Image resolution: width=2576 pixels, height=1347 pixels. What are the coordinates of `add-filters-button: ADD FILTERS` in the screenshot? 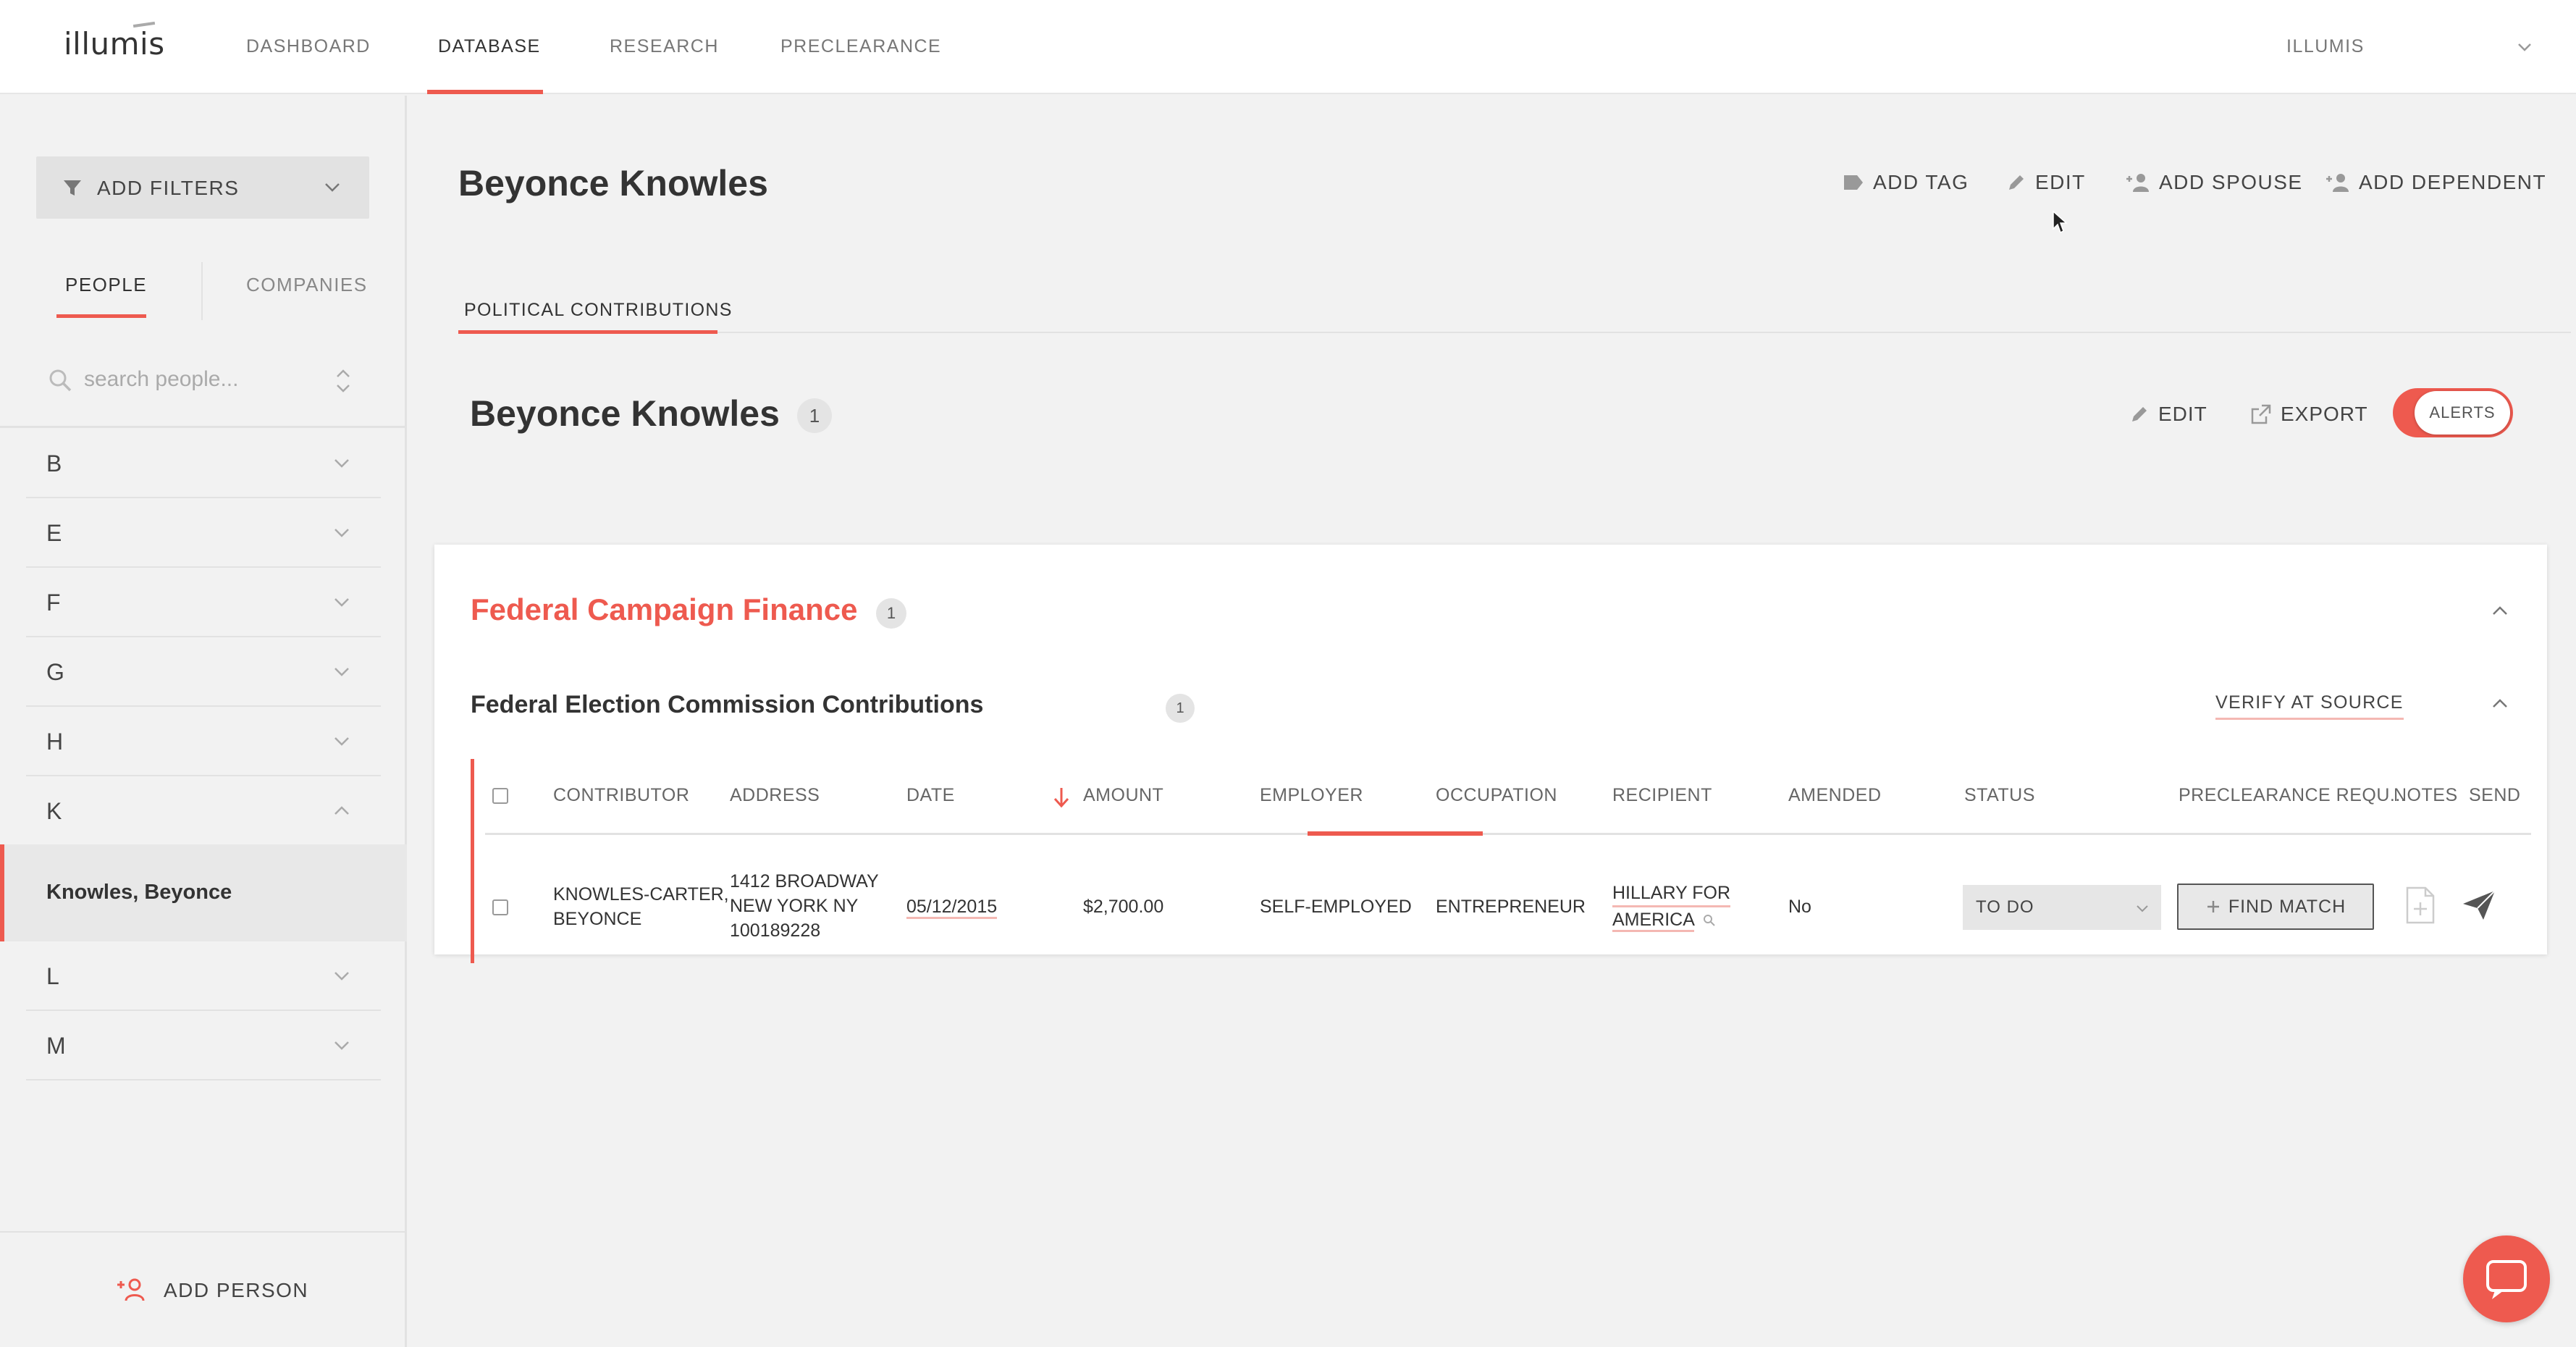 It's located at (202, 187).